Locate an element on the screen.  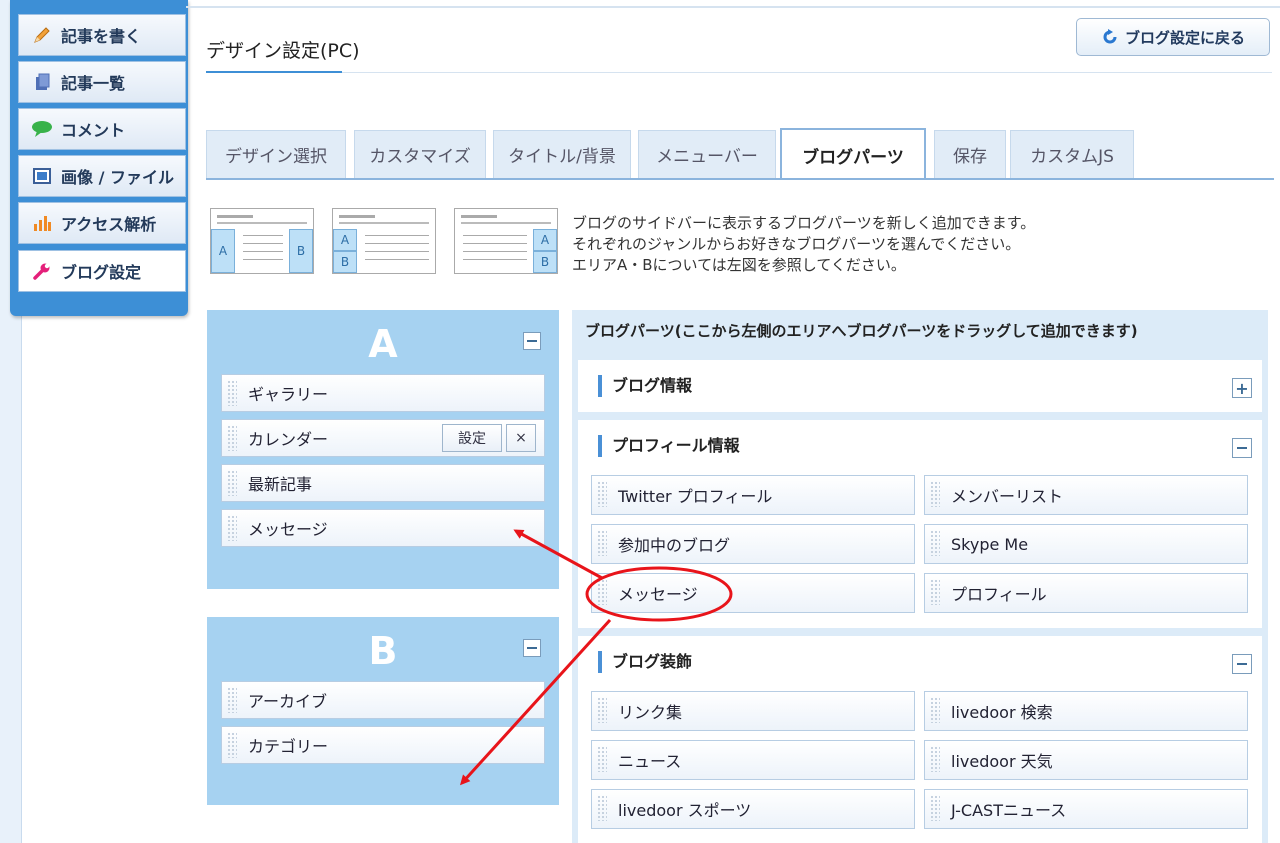
back-button-label: ブログ設定に戻る is located at coordinates (1184, 37).